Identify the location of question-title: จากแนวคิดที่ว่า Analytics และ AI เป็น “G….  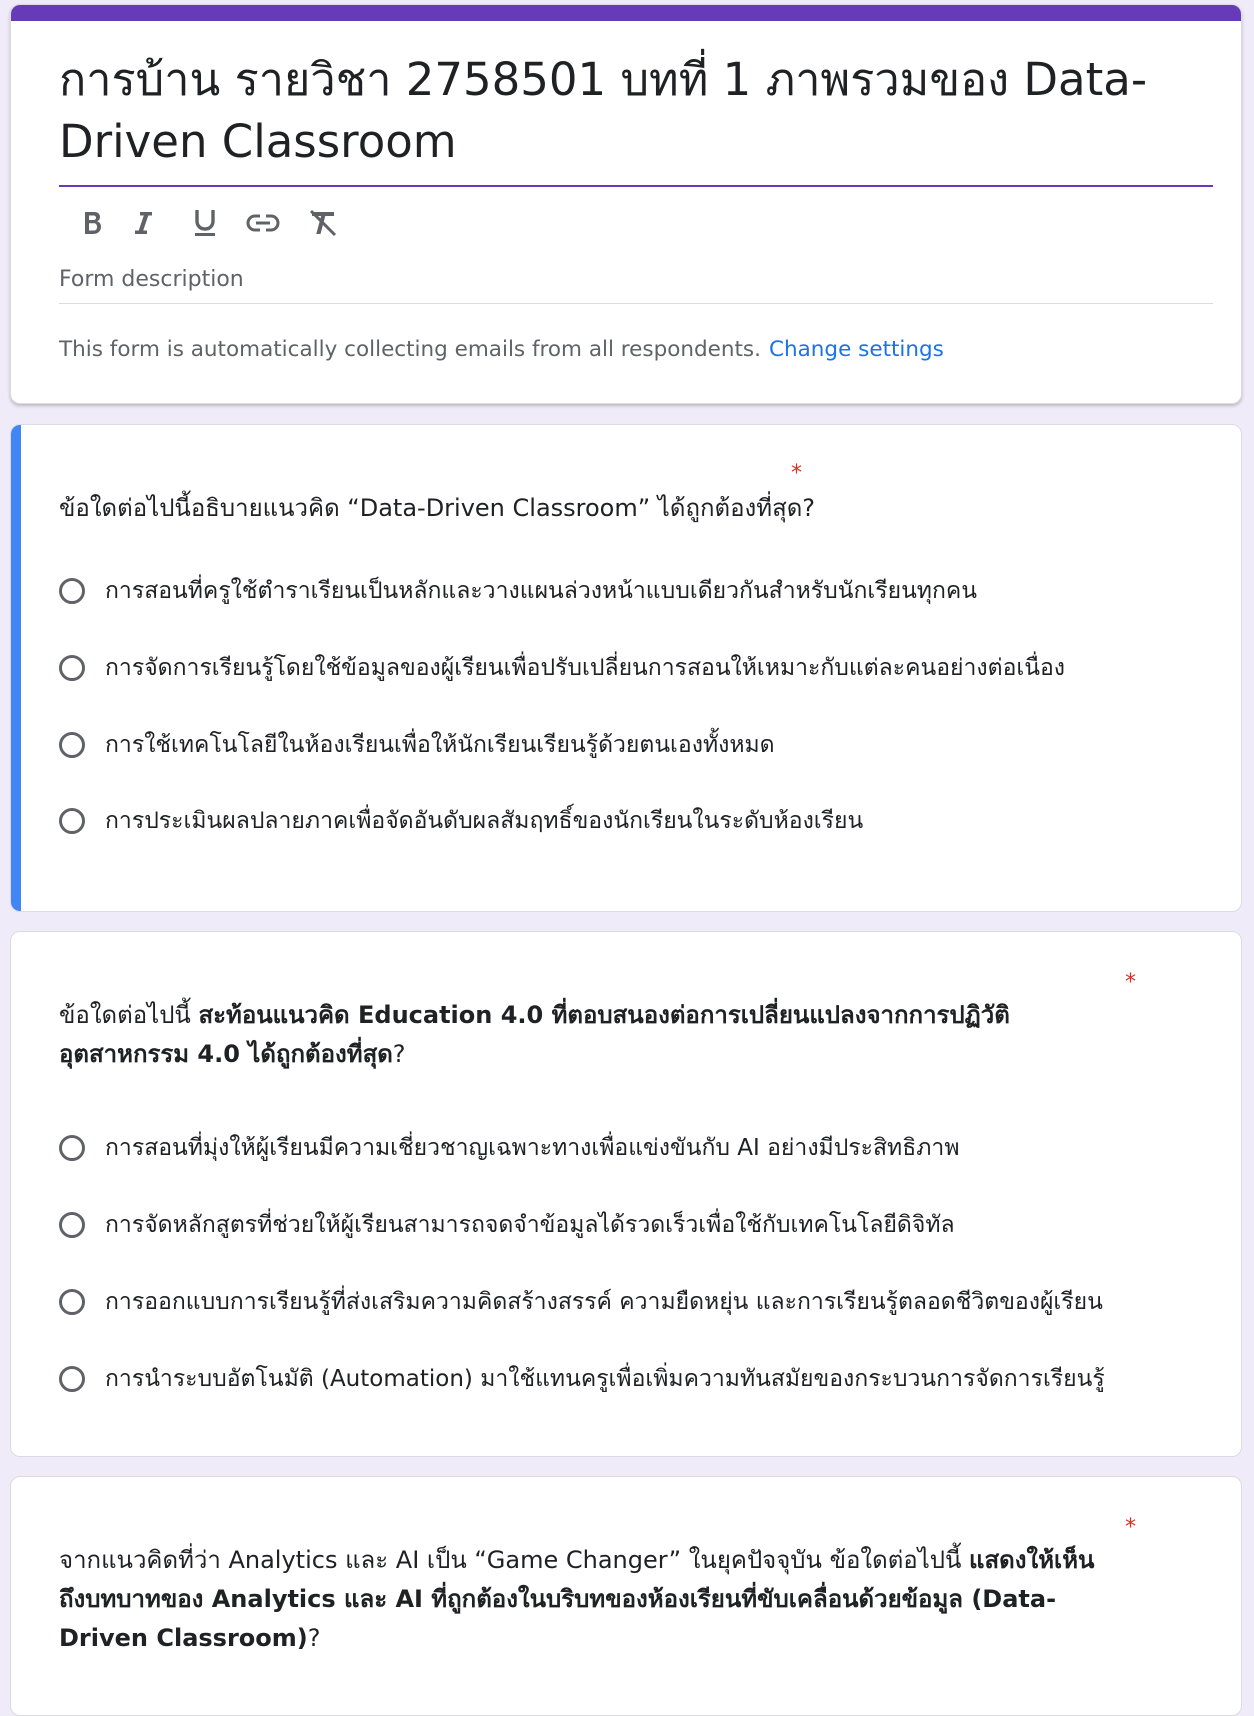
(589, 1599).